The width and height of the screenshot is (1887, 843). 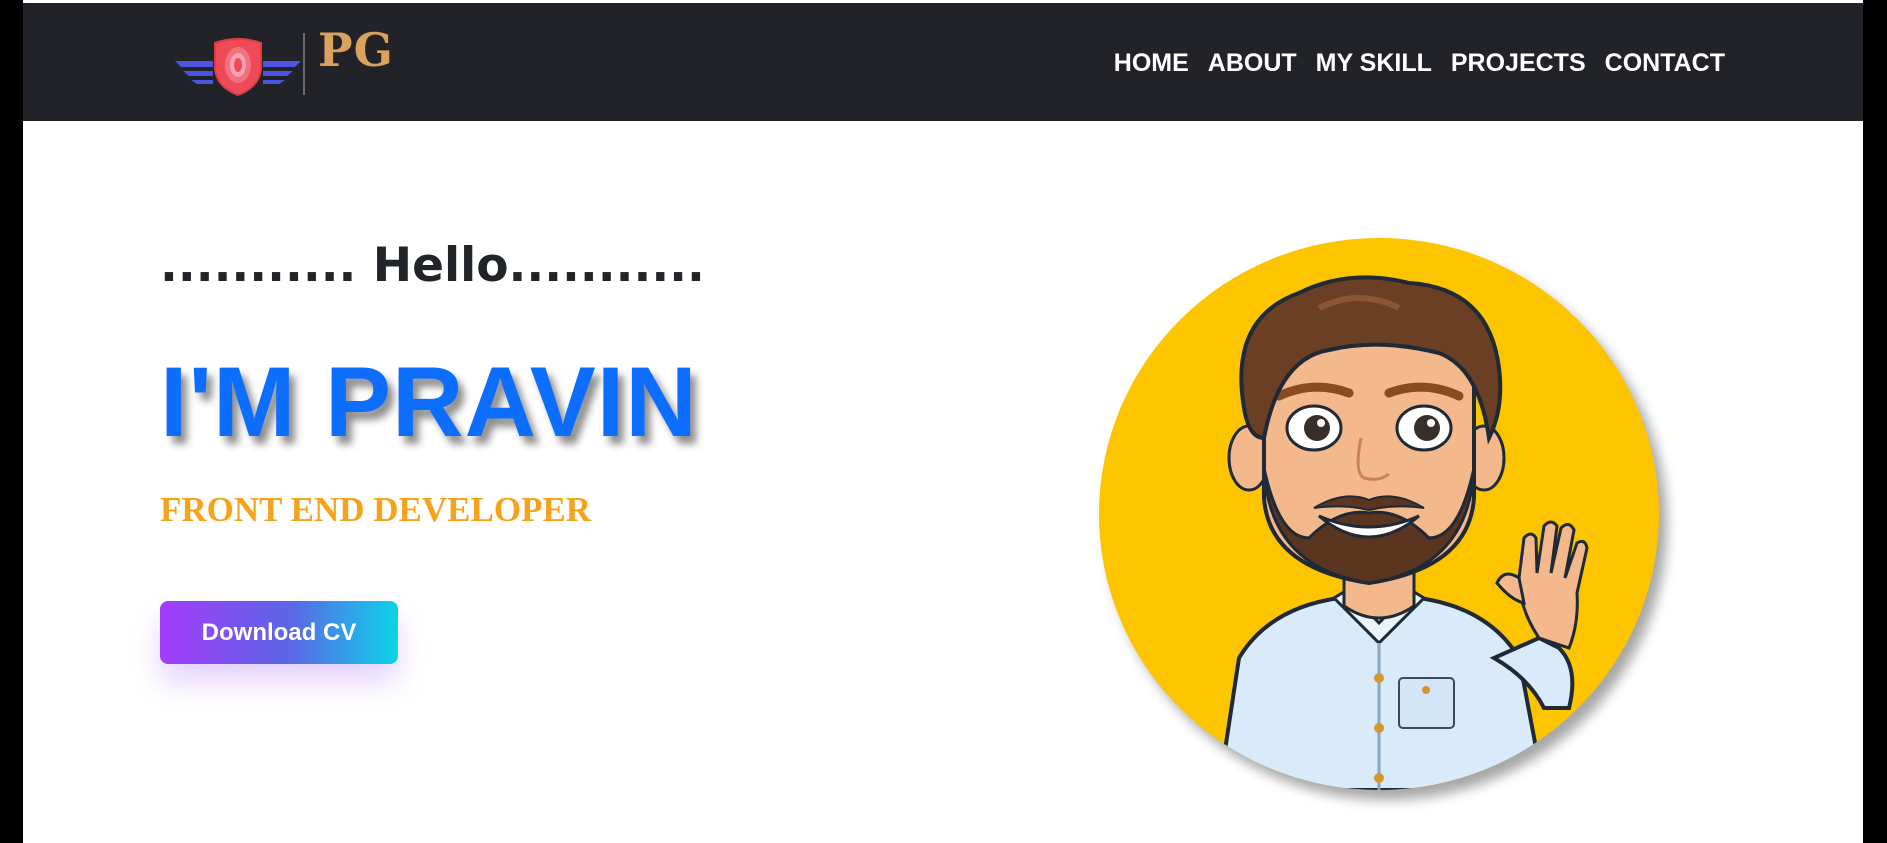 What do you see at coordinates (1665, 63) in the screenshot?
I see `nav-contact: CONTACT` at bounding box center [1665, 63].